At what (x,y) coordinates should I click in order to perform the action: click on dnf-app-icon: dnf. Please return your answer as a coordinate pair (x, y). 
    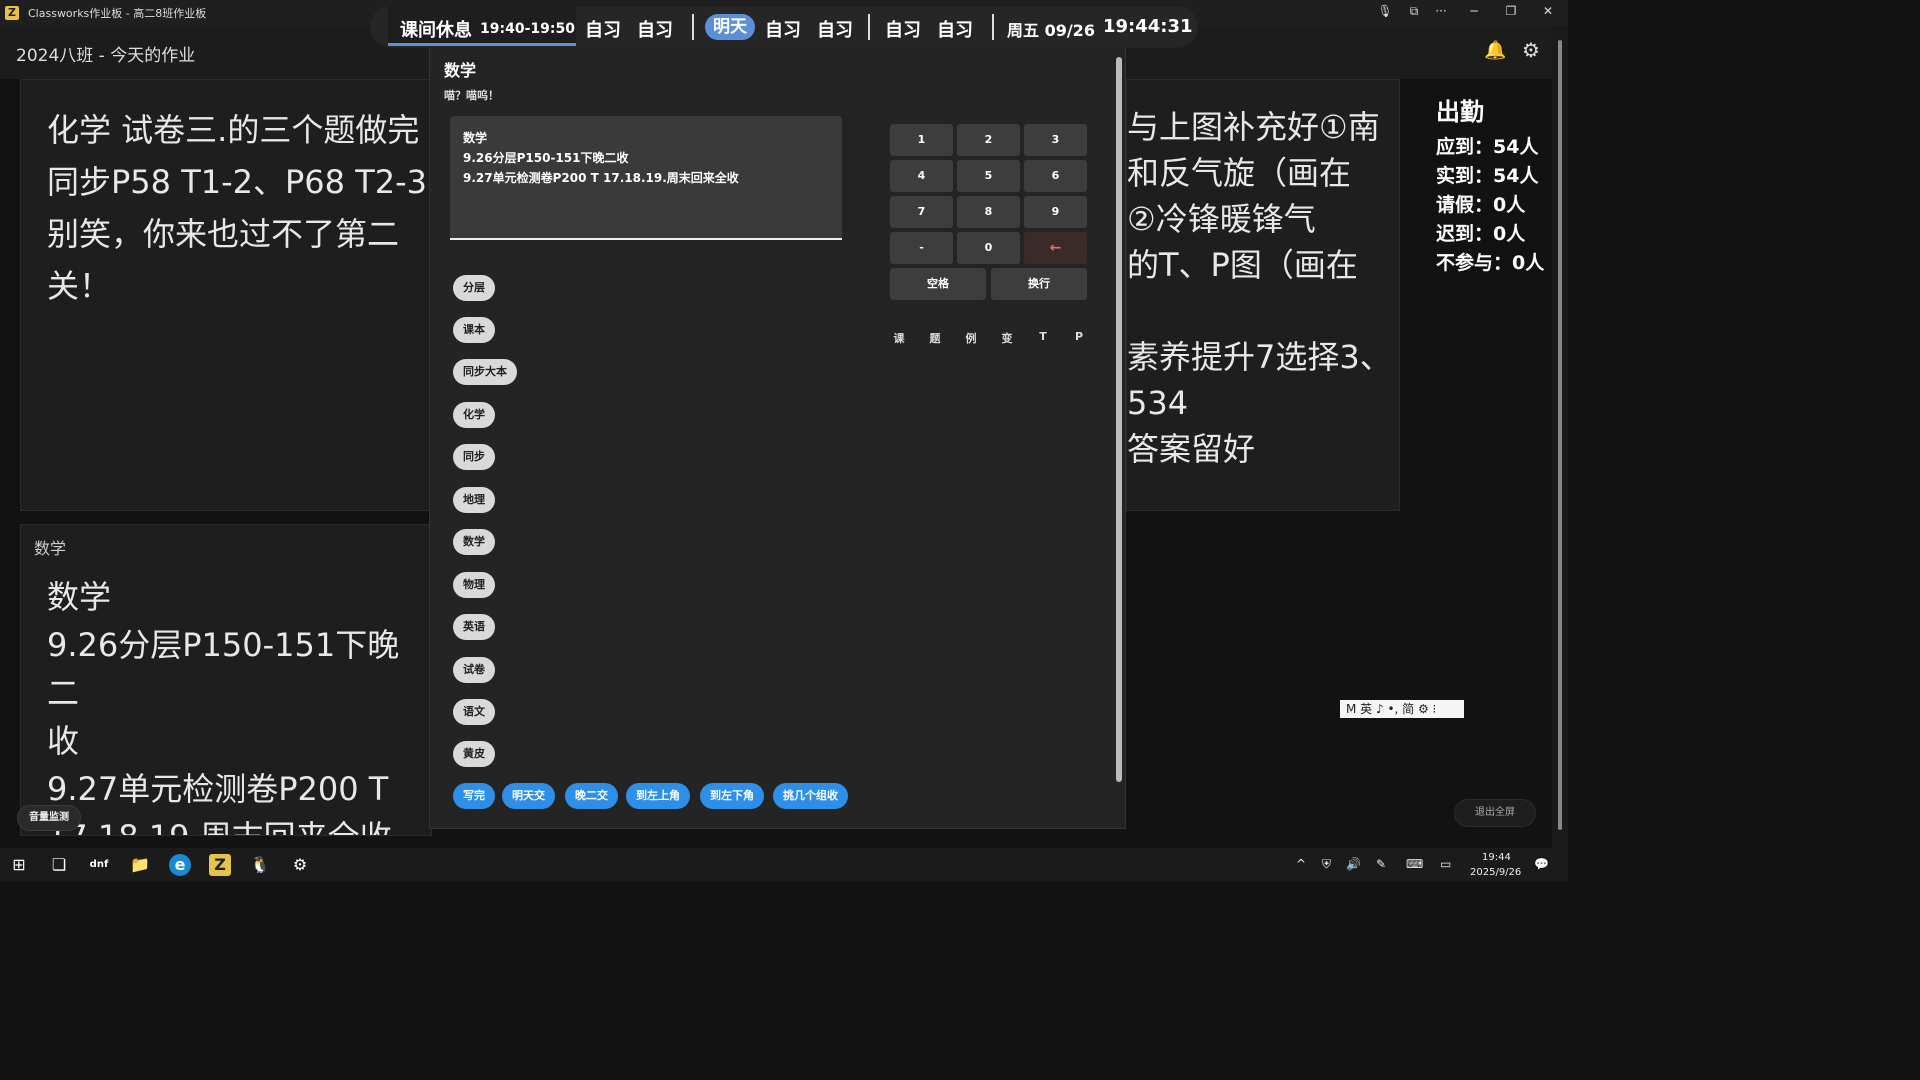
    Looking at the image, I should click on (99, 865).